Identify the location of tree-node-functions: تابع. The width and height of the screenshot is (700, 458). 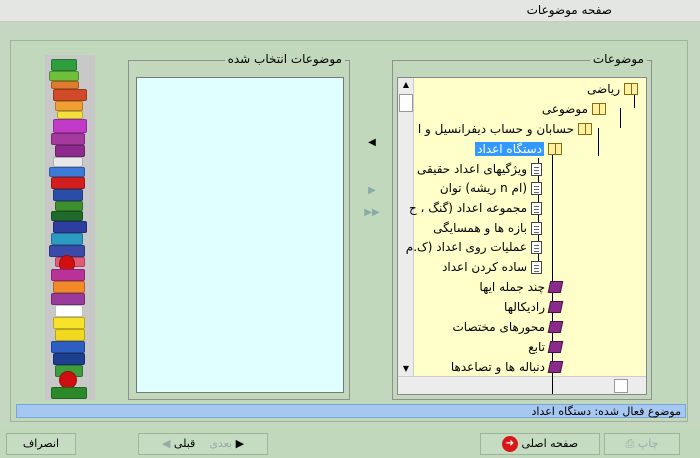
(546, 347).